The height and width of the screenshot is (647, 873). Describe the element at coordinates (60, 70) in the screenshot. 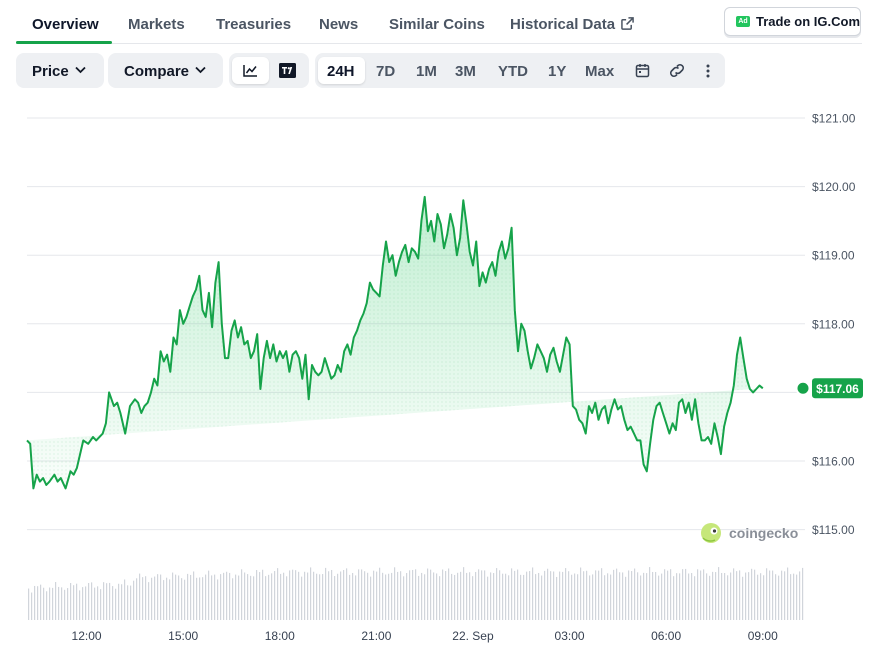

I see `price-dropdown: Price` at that location.